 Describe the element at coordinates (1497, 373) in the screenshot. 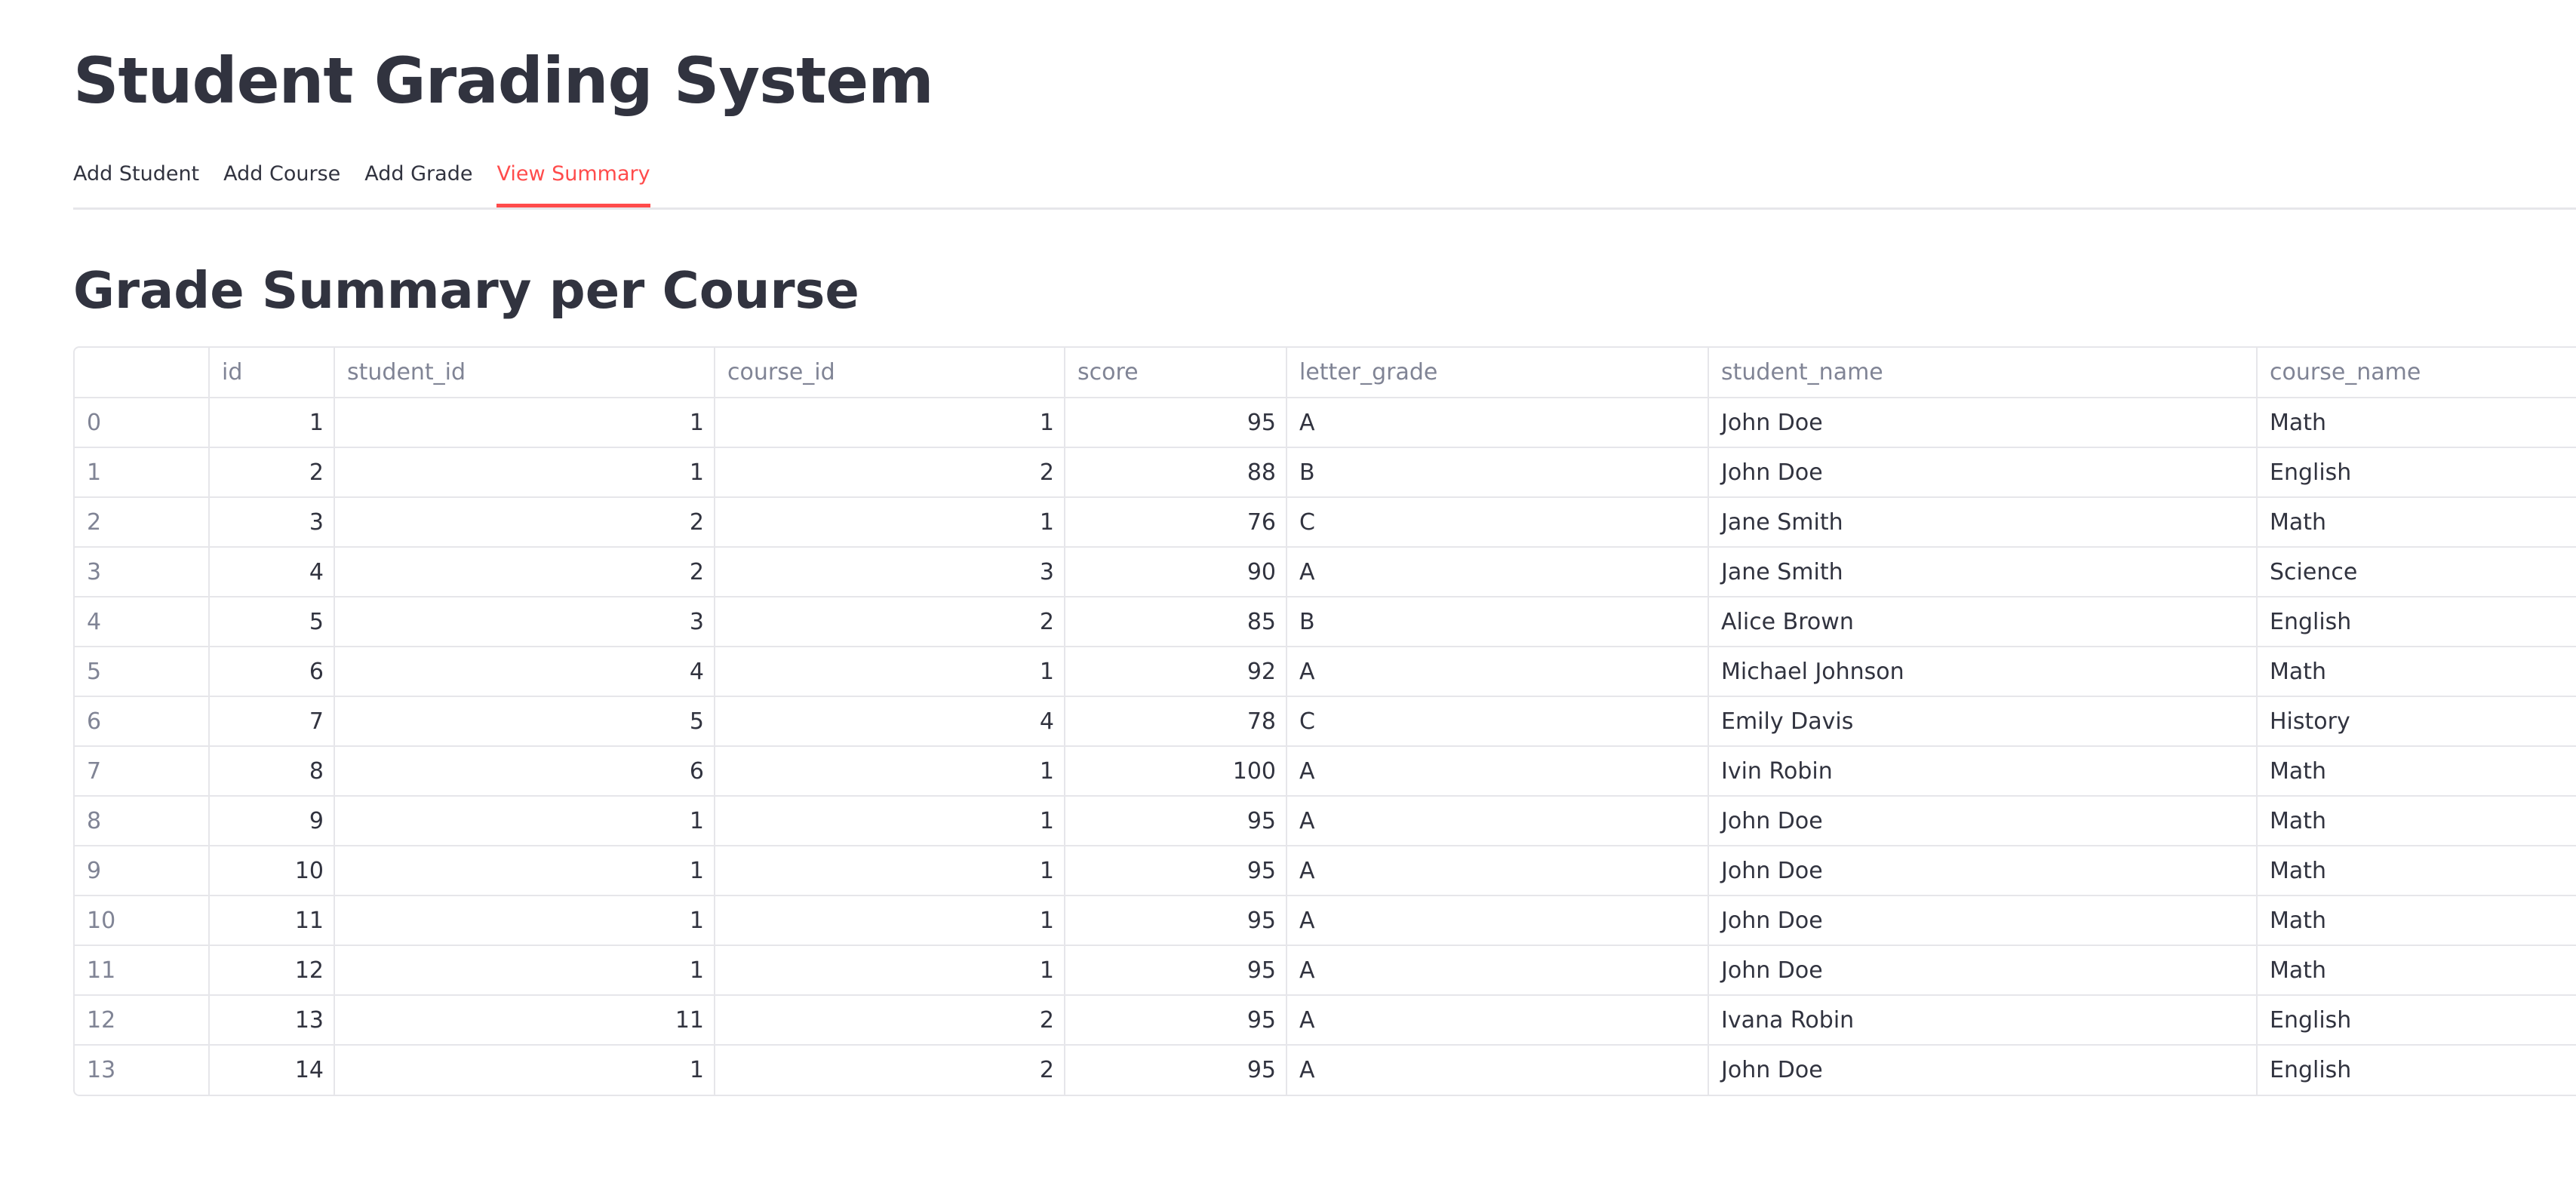

I see `column-header-letter-grade: letter_grade` at that location.